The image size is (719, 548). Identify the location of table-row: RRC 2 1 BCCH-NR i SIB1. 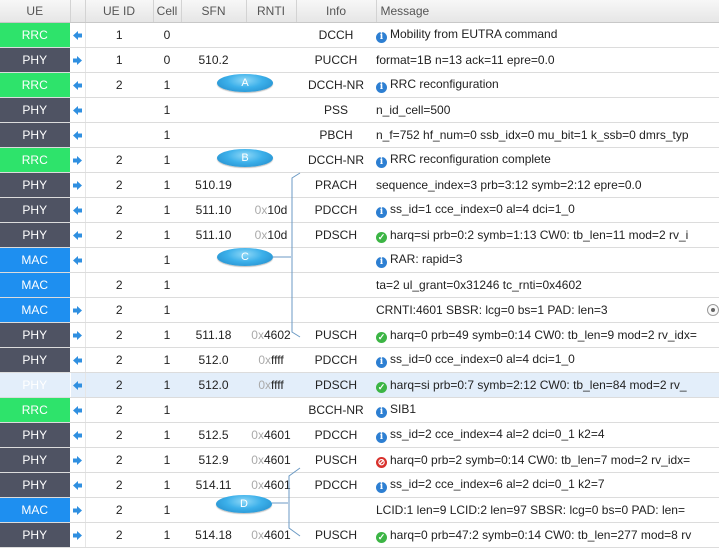
(359, 410).